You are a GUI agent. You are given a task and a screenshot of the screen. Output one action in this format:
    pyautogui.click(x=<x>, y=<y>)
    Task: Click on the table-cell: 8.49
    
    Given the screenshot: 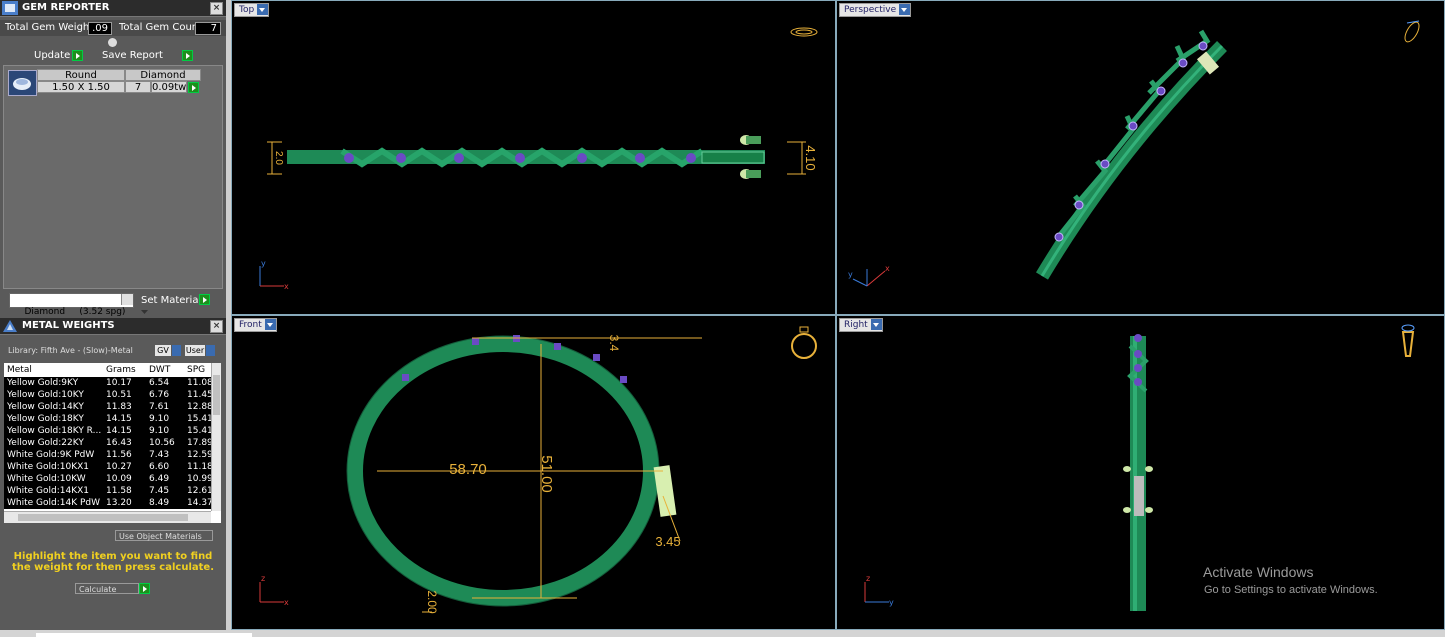 What is the action you would take?
    pyautogui.click(x=159, y=503)
    